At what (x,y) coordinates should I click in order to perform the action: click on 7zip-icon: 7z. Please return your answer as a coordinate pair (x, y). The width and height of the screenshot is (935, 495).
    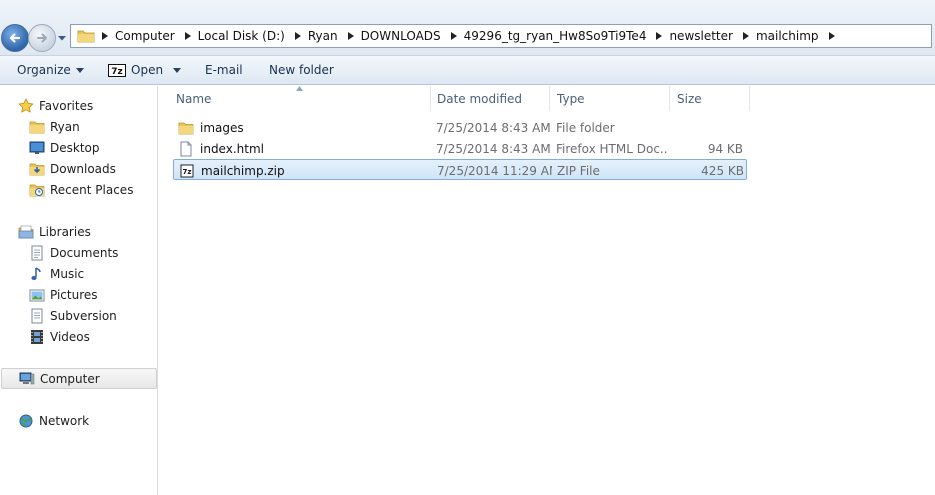
    Looking at the image, I should click on (117, 70).